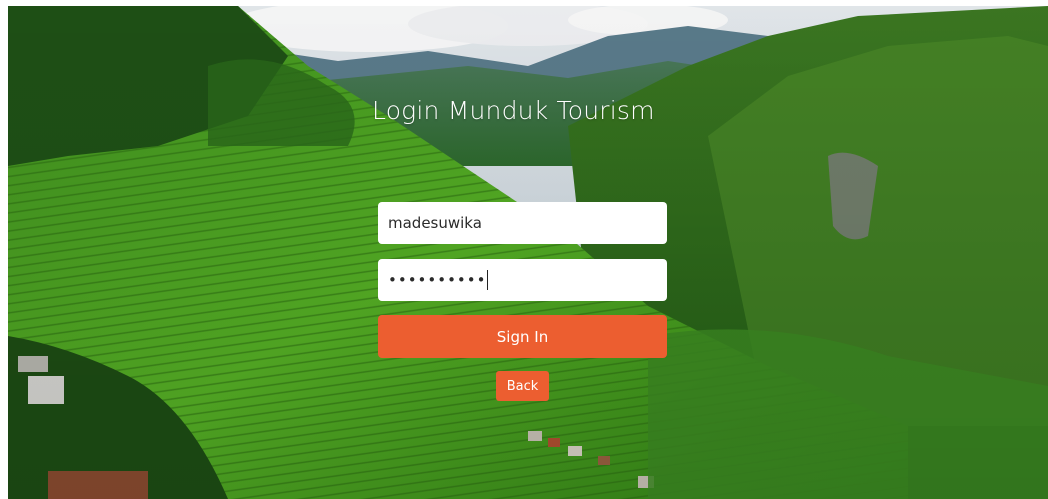 The width and height of the screenshot is (1048, 499). What do you see at coordinates (437, 280) in the screenshot?
I see `password-mask: ••••••••••` at bounding box center [437, 280].